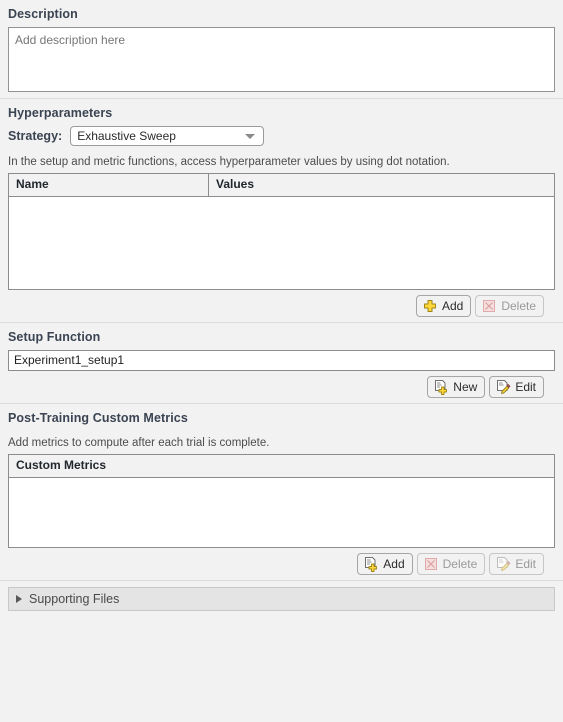 The width and height of the screenshot is (563, 722). What do you see at coordinates (281, 243) in the screenshot?
I see `hyperparameters-table-body` at bounding box center [281, 243].